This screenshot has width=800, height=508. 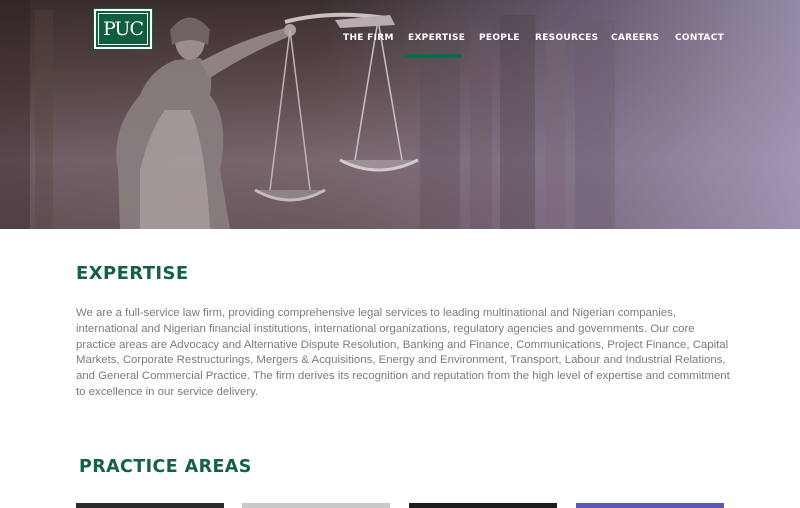 I want to click on nav-item-people: PEOPLE, so click(x=499, y=38).